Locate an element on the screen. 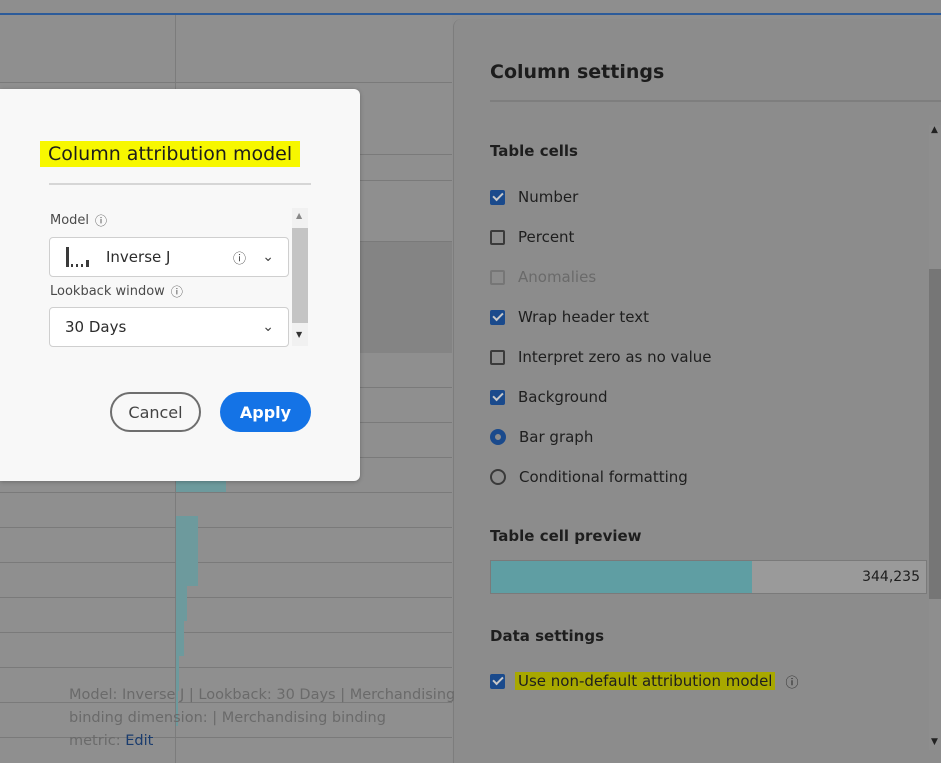 Image resolution: width=941 pixels, height=763 pixels. non-default-attribution-option: Use non-default attribution model ⓘ is located at coordinates (644, 681).